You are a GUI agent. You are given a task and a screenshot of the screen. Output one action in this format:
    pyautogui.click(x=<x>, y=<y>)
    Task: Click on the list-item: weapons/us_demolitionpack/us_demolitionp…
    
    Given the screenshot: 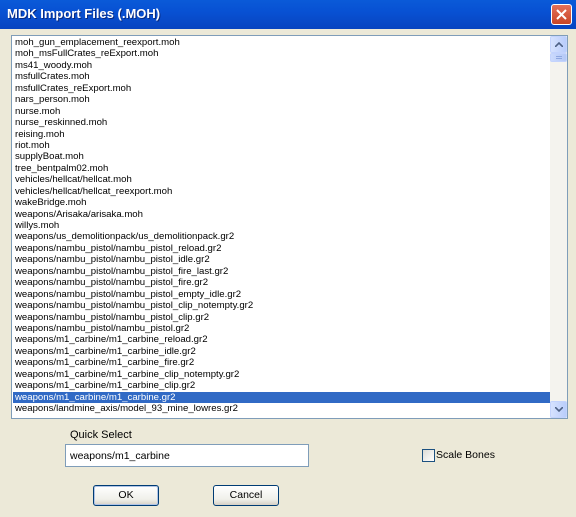 What is the action you would take?
    pyautogui.click(x=281, y=236)
    